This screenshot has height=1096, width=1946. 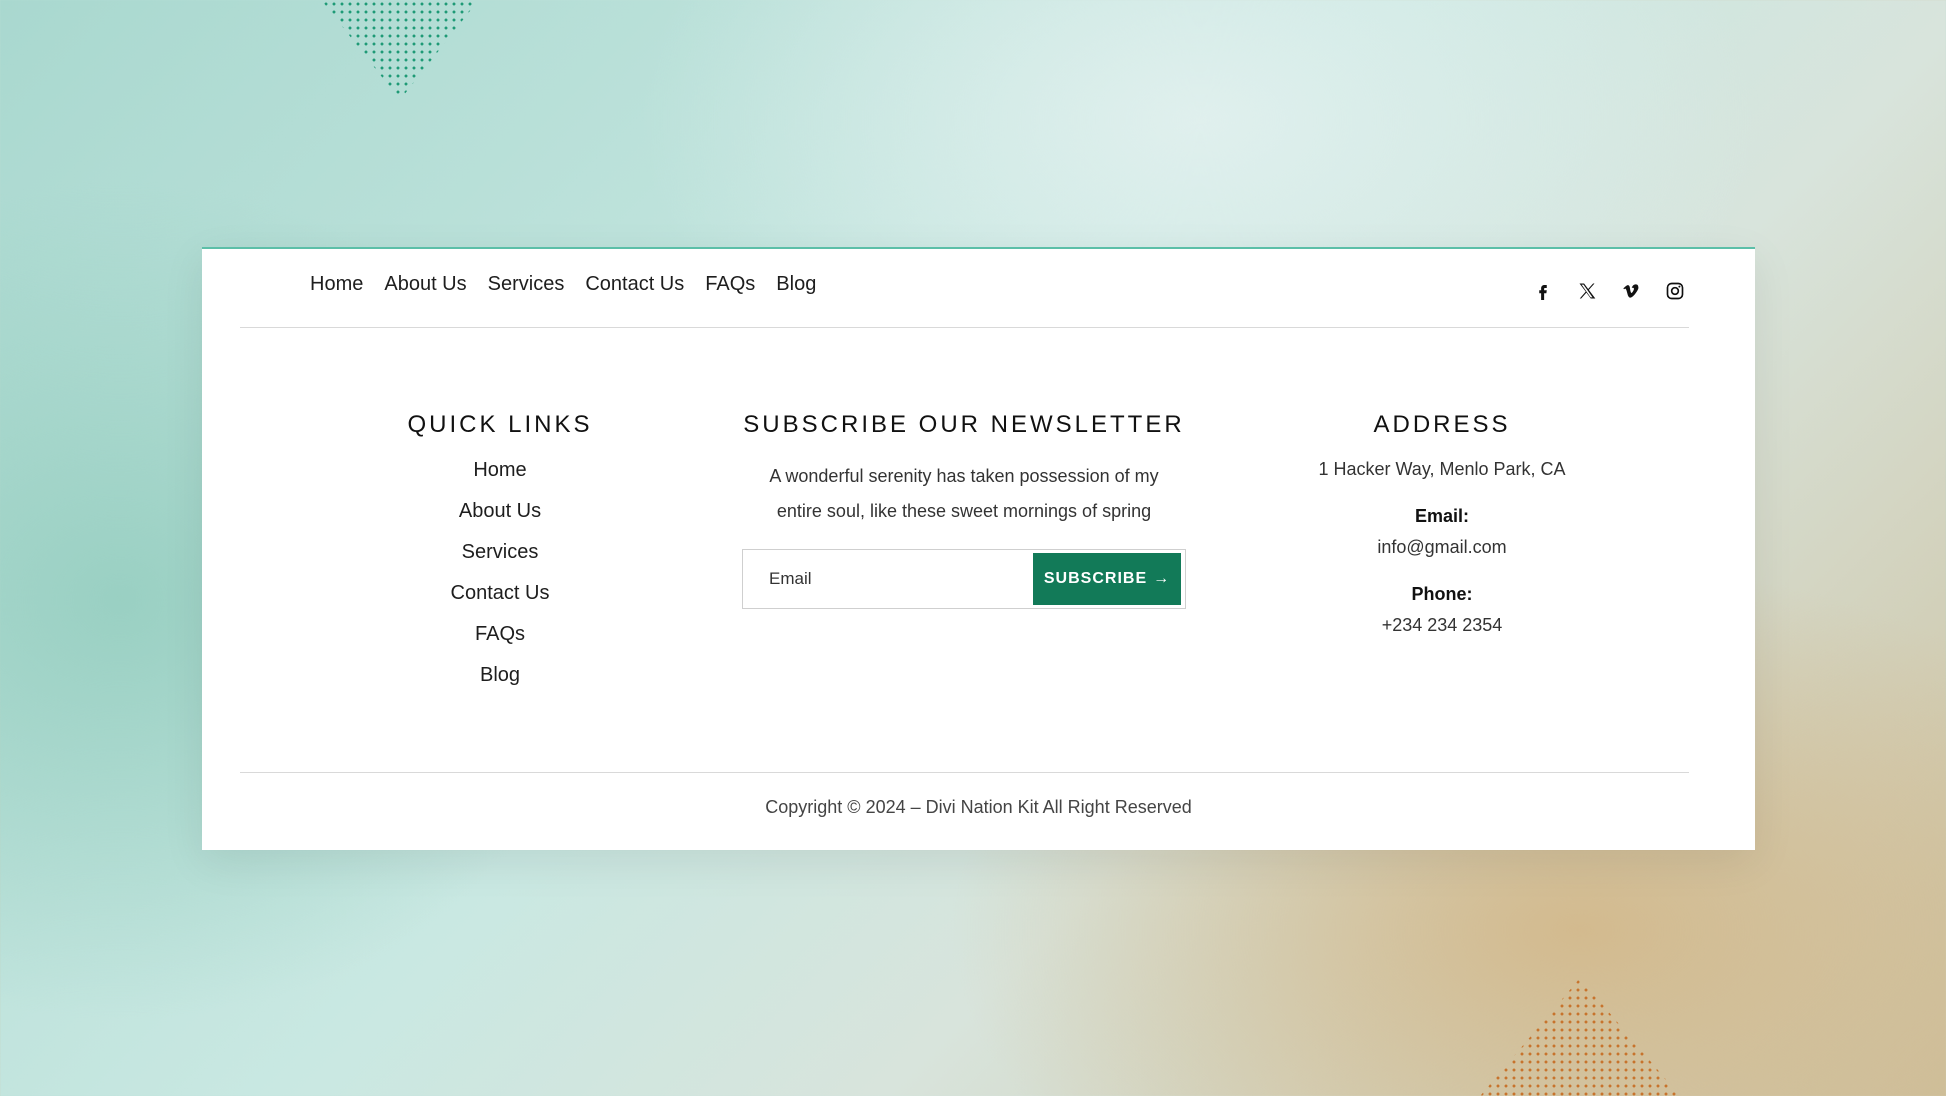 What do you see at coordinates (500, 470) in the screenshot?
I see `quick-link-home: Home` at bounding box center [500, 470].